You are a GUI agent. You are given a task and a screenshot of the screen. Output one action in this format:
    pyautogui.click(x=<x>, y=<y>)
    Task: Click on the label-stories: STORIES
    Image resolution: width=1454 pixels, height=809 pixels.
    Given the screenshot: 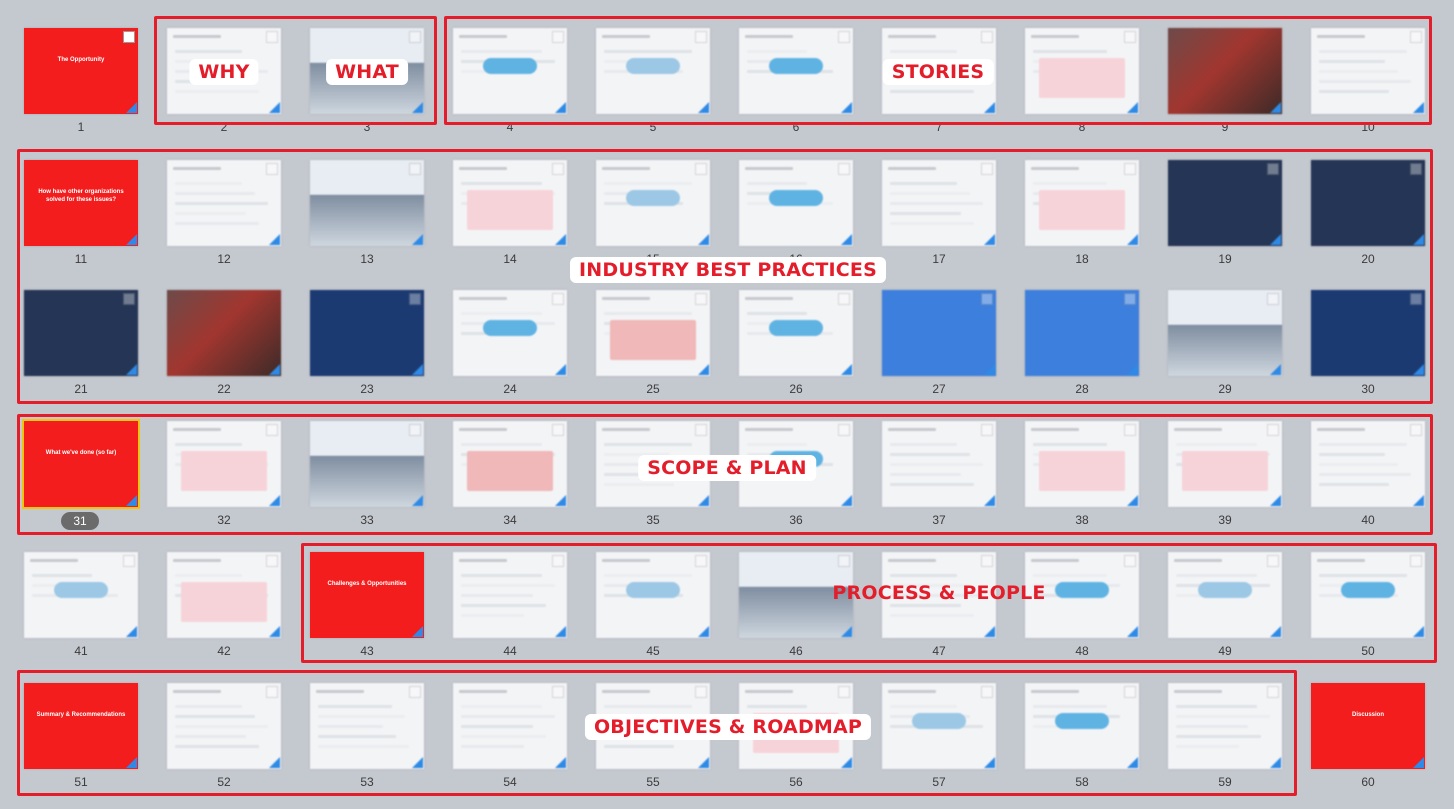 What is the action you would take?
    pyautogui.click(x=938, y=72)
    